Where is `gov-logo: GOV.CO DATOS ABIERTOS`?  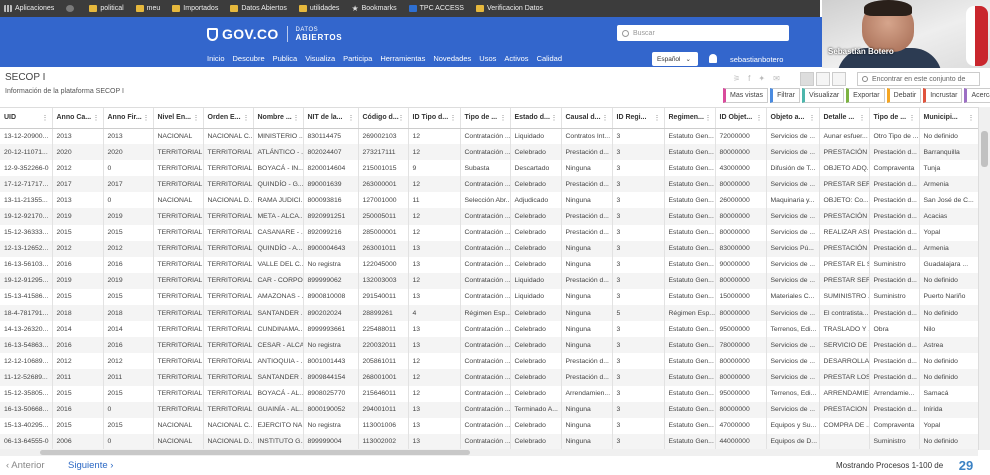
gov-logo: GOV.CO DATOS ABIERTOS is located at coordinates (274, 34).